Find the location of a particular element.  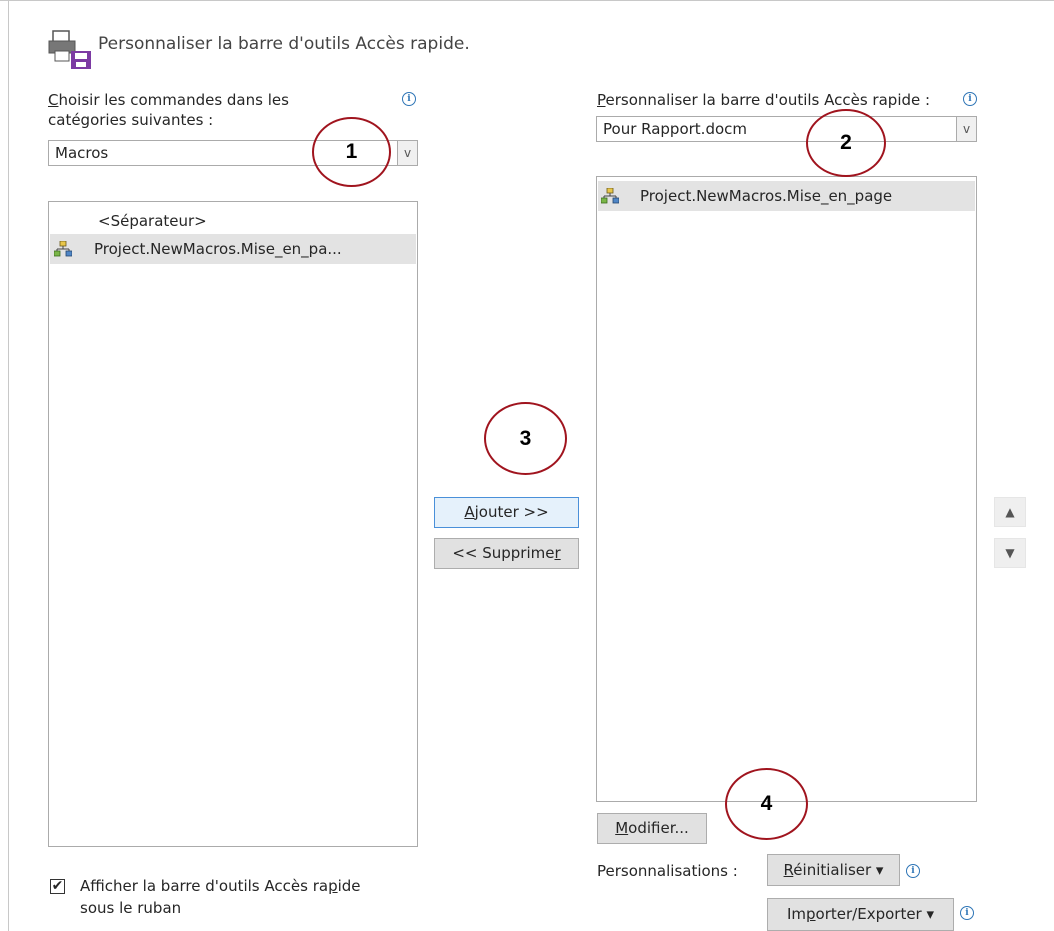

annotation-circle-2: 2 is located at coordinates (846, 143).